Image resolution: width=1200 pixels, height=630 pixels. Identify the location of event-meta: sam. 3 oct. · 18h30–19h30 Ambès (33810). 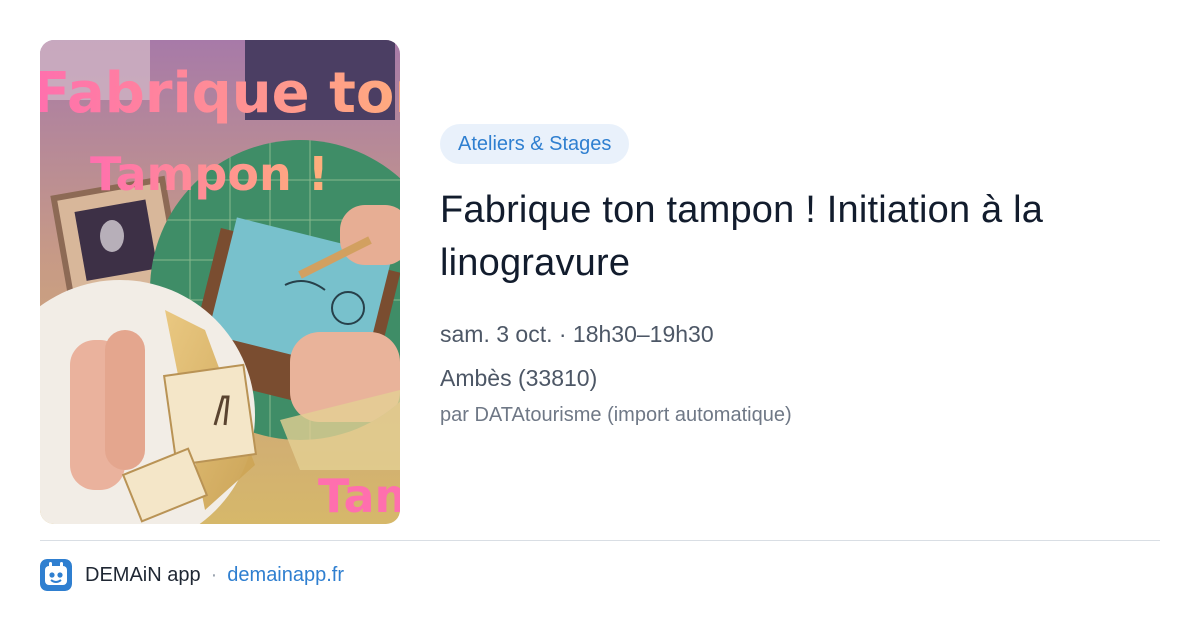
(805, 356).